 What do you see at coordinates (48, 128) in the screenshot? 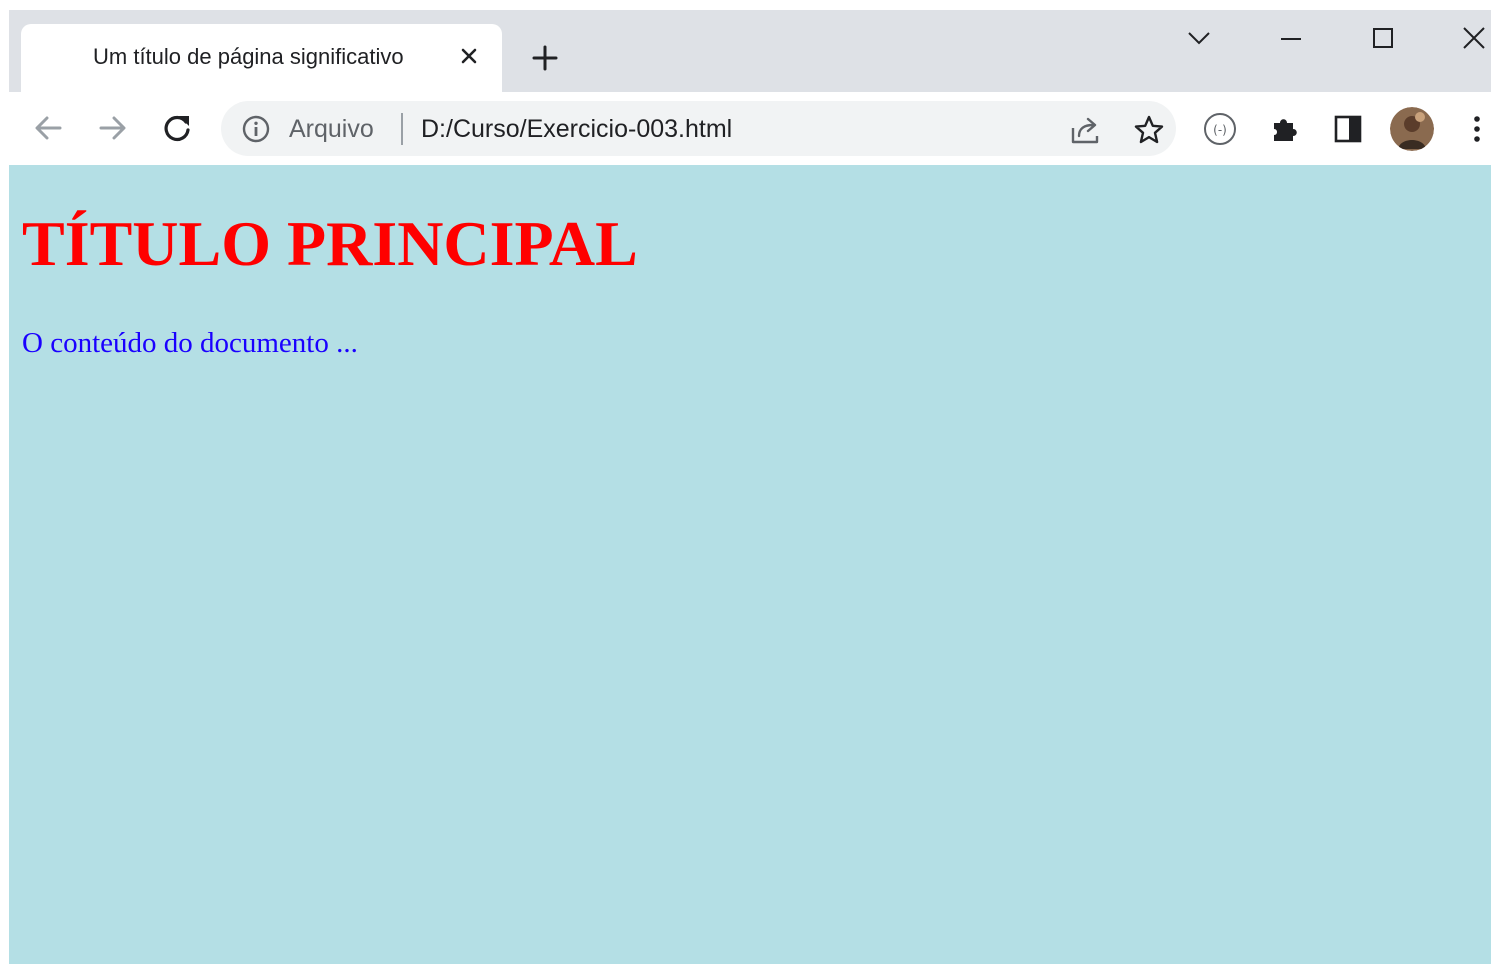
I see `back-arrow-icon` at bounding box center [48, 128].